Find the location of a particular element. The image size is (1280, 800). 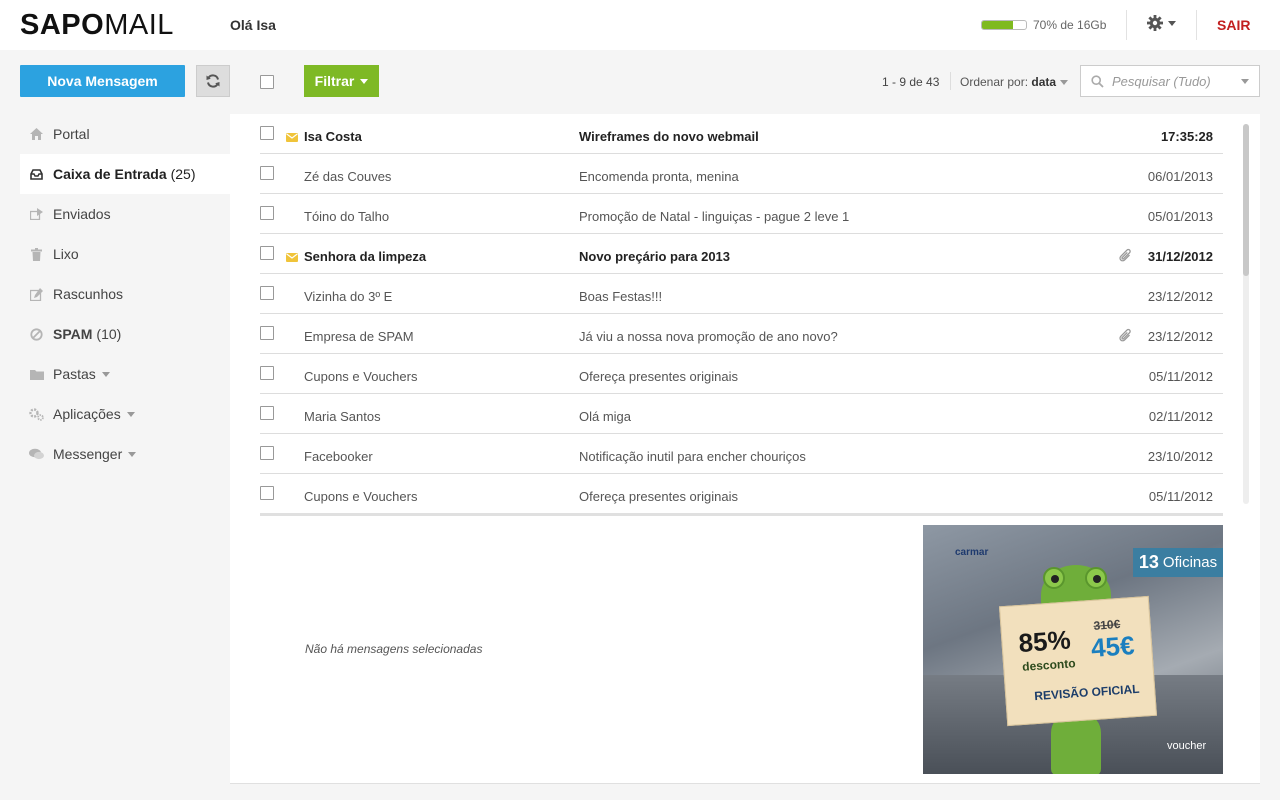

message-row: Vizinha do 3º E Boas Festas!!! 23/12/2012 is located at coordinates (741, 294).